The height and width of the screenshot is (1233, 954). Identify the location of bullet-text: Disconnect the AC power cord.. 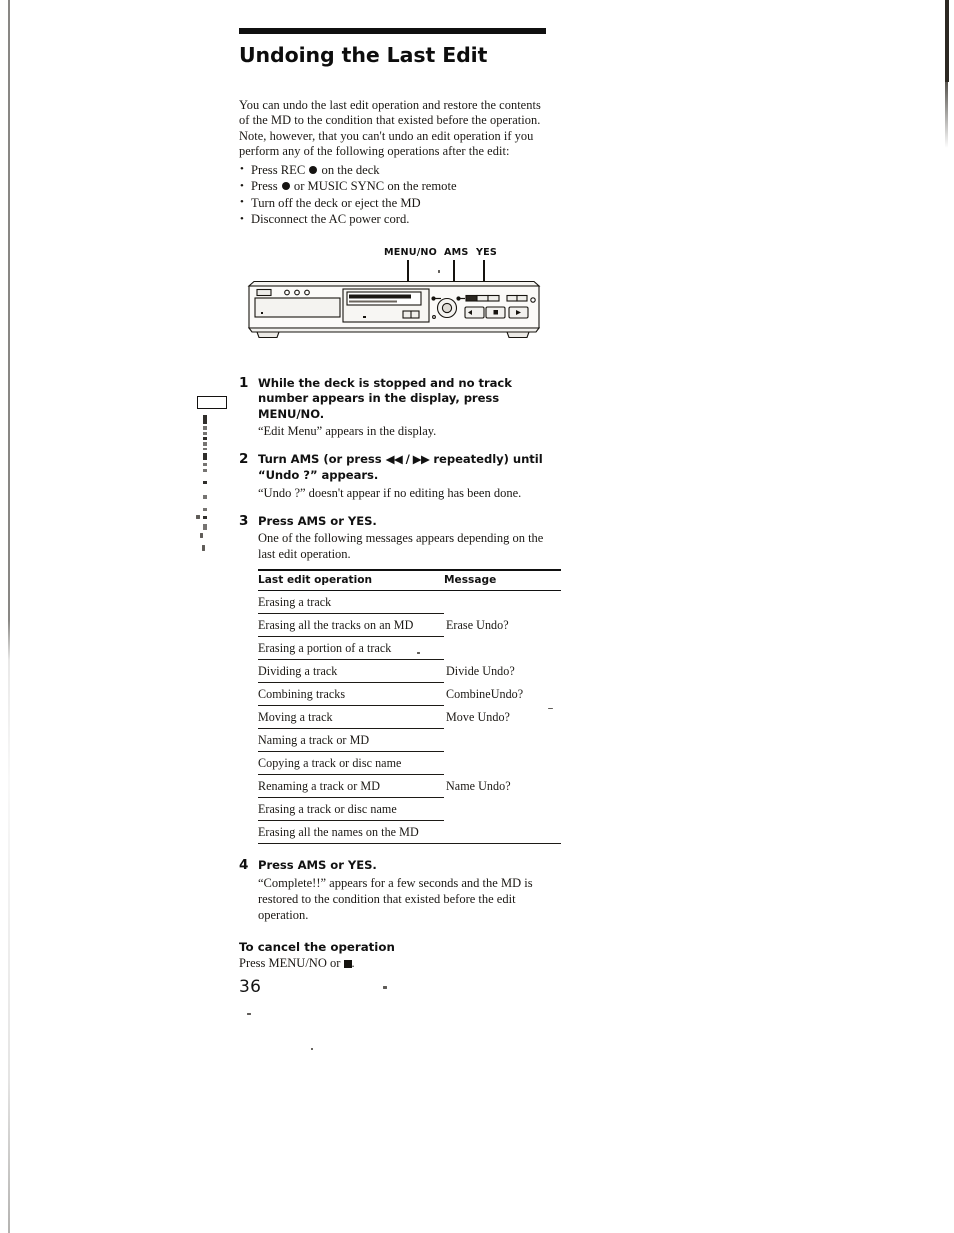
(330, 219).